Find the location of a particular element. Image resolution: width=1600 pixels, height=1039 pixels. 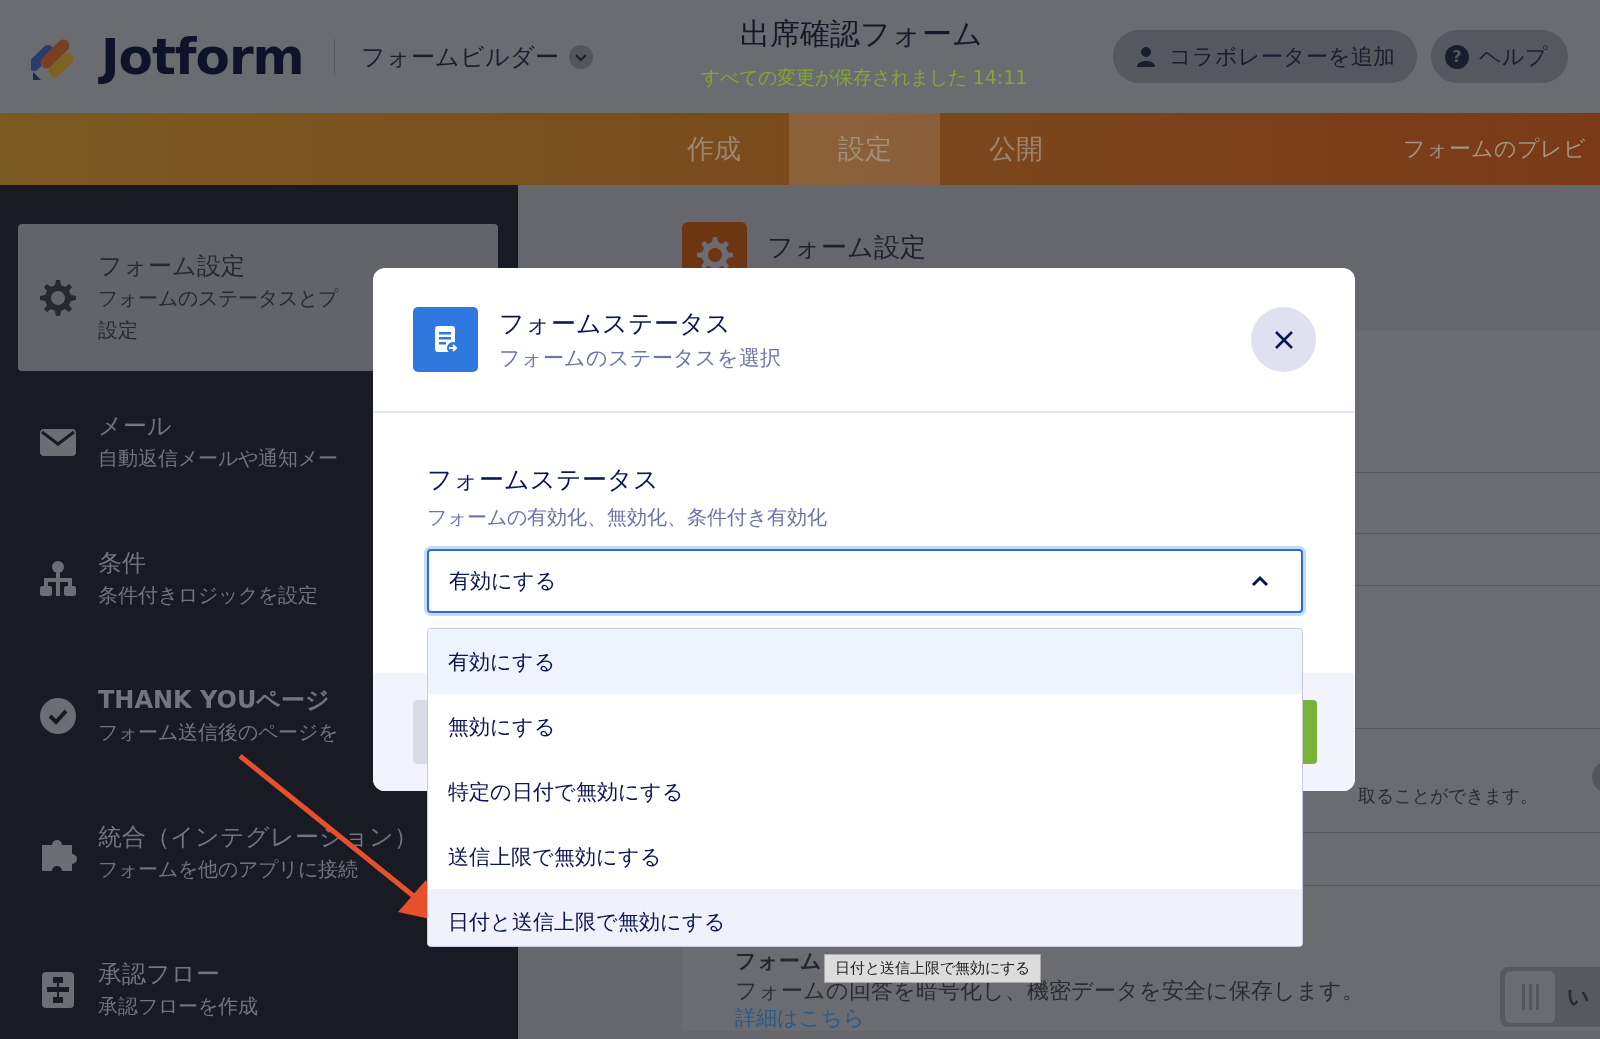

preview-link: フォームのプレビ is located at coordinates (1494, 149).